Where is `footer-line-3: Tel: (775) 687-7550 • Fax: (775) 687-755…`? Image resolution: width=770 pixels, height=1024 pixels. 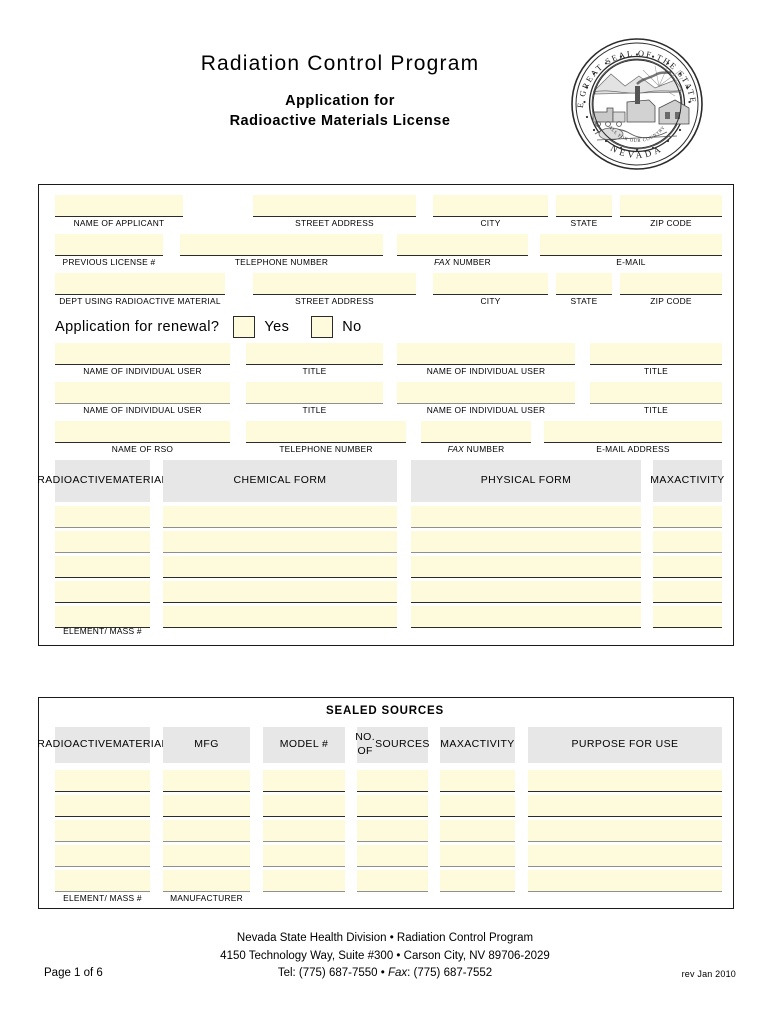 footer-line-3: Tel: (775) 687-7550 • Fax: (775) 687-755… is located at coordinates (385, 974).